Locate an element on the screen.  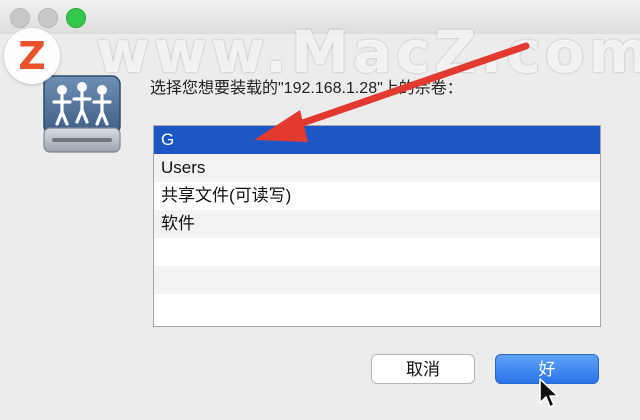
network-share-icon is located at coordinates (82, 114).